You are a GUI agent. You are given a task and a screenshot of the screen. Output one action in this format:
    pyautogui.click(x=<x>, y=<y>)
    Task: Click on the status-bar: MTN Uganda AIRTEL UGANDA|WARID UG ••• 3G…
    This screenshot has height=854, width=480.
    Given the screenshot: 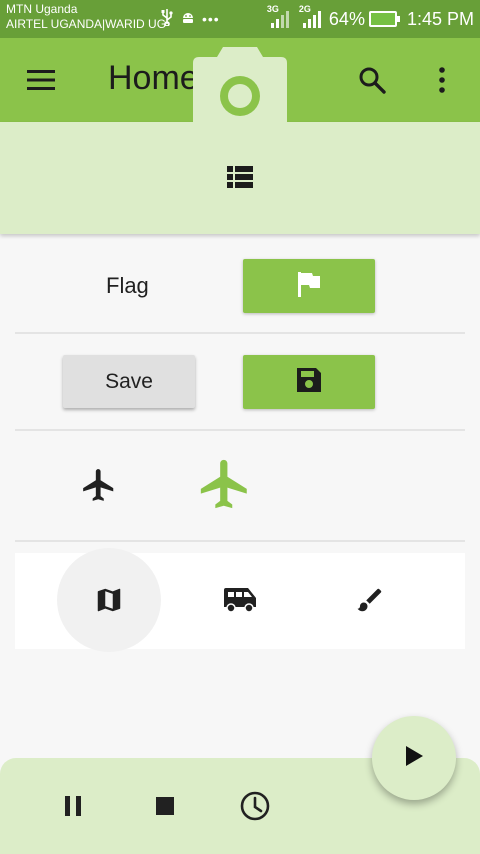 What is the action you would take?
    pyautogui.click(x=240, y=19)
    